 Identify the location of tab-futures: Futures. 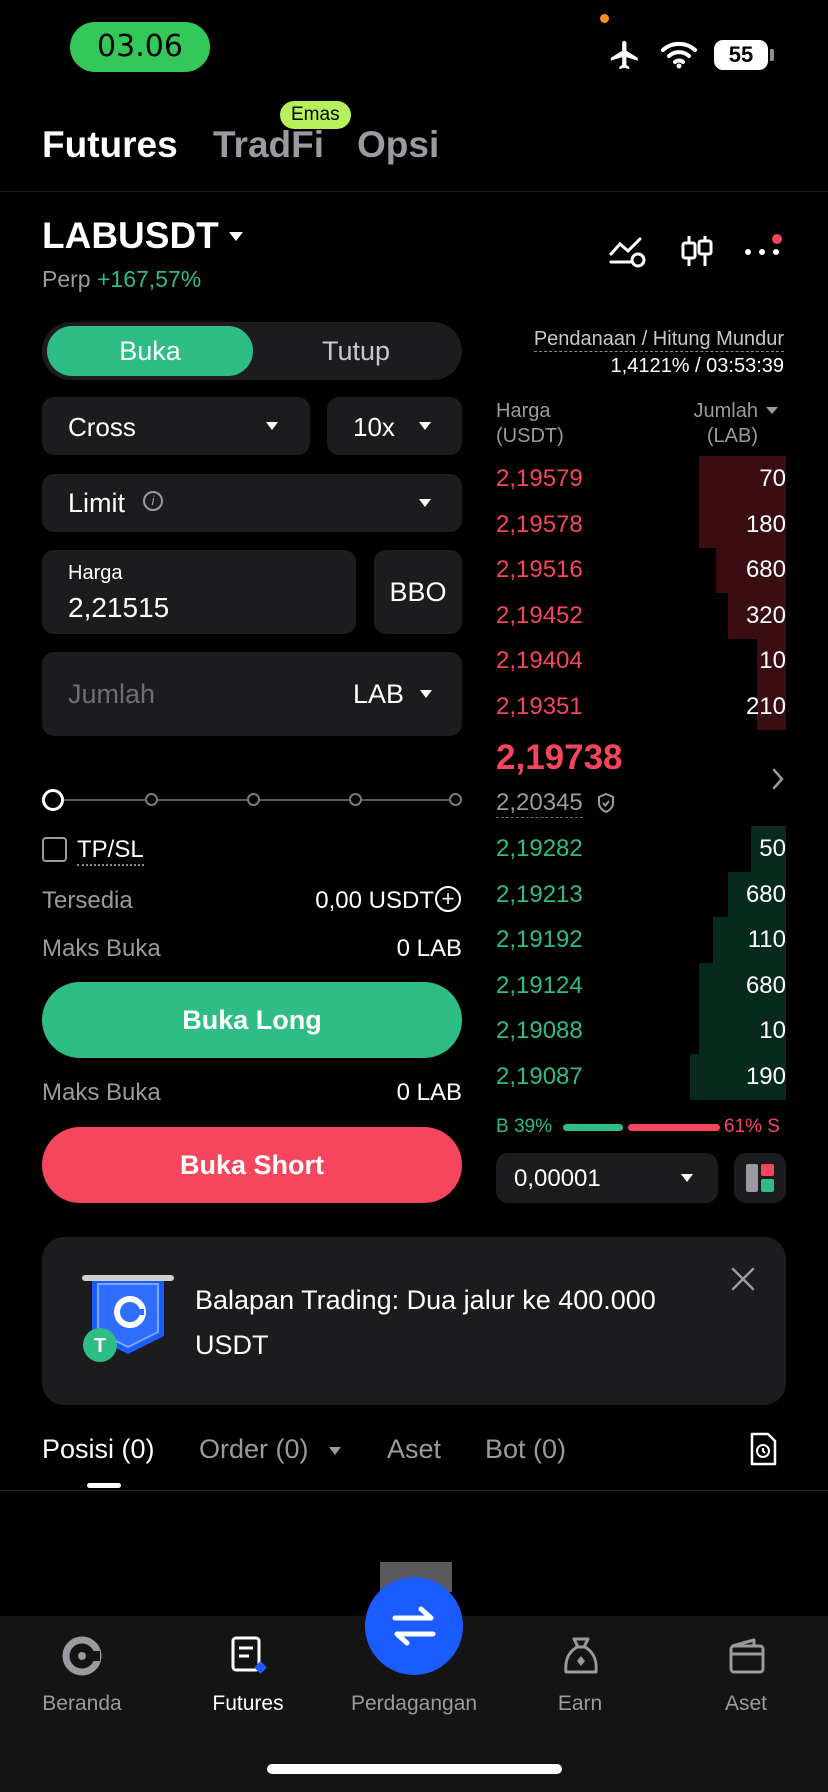
(110, 145).